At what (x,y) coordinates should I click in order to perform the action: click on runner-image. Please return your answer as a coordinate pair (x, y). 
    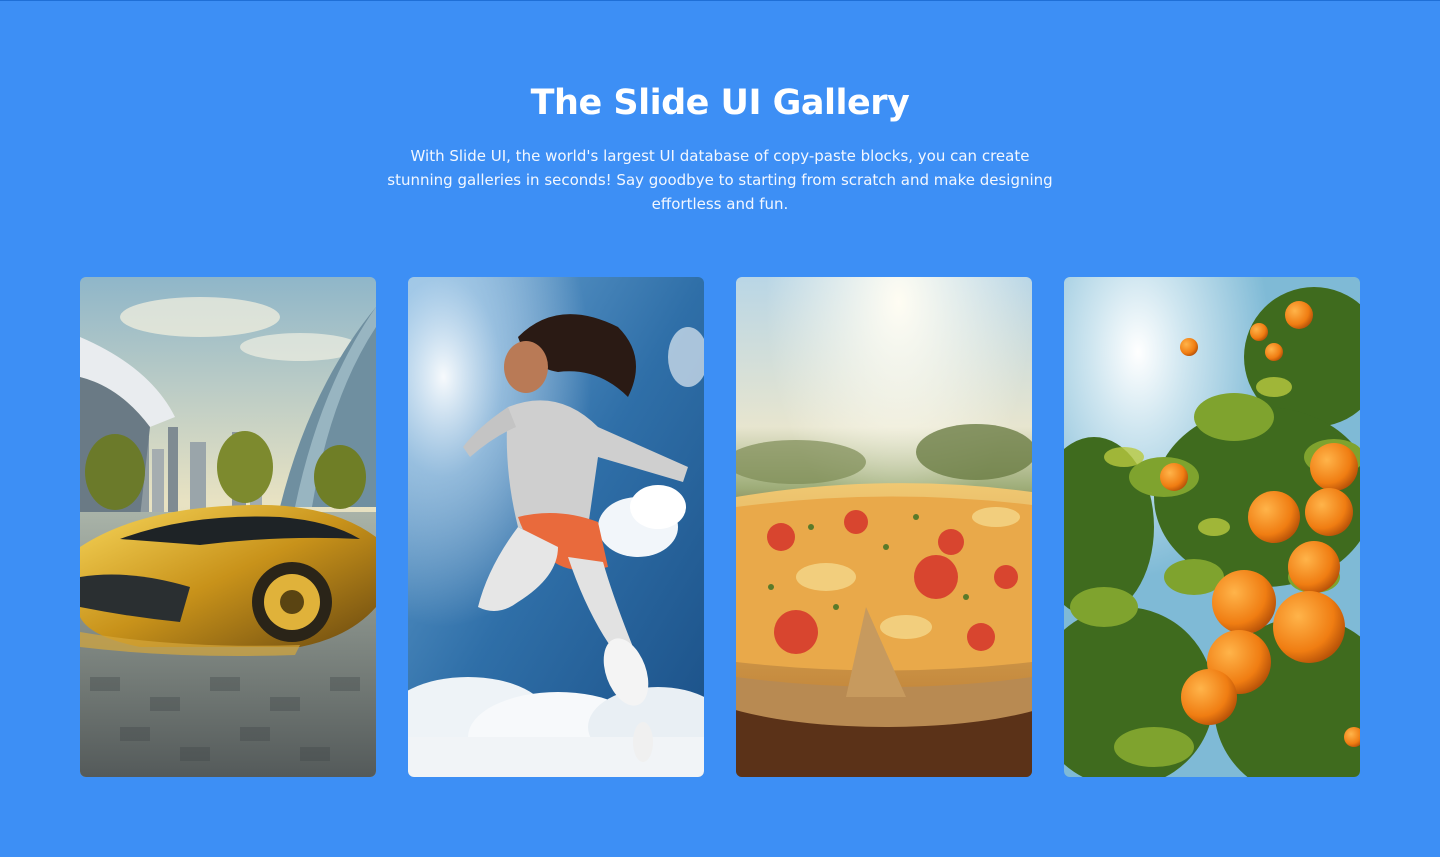
    Looking at the image, I should click on (556, 527).